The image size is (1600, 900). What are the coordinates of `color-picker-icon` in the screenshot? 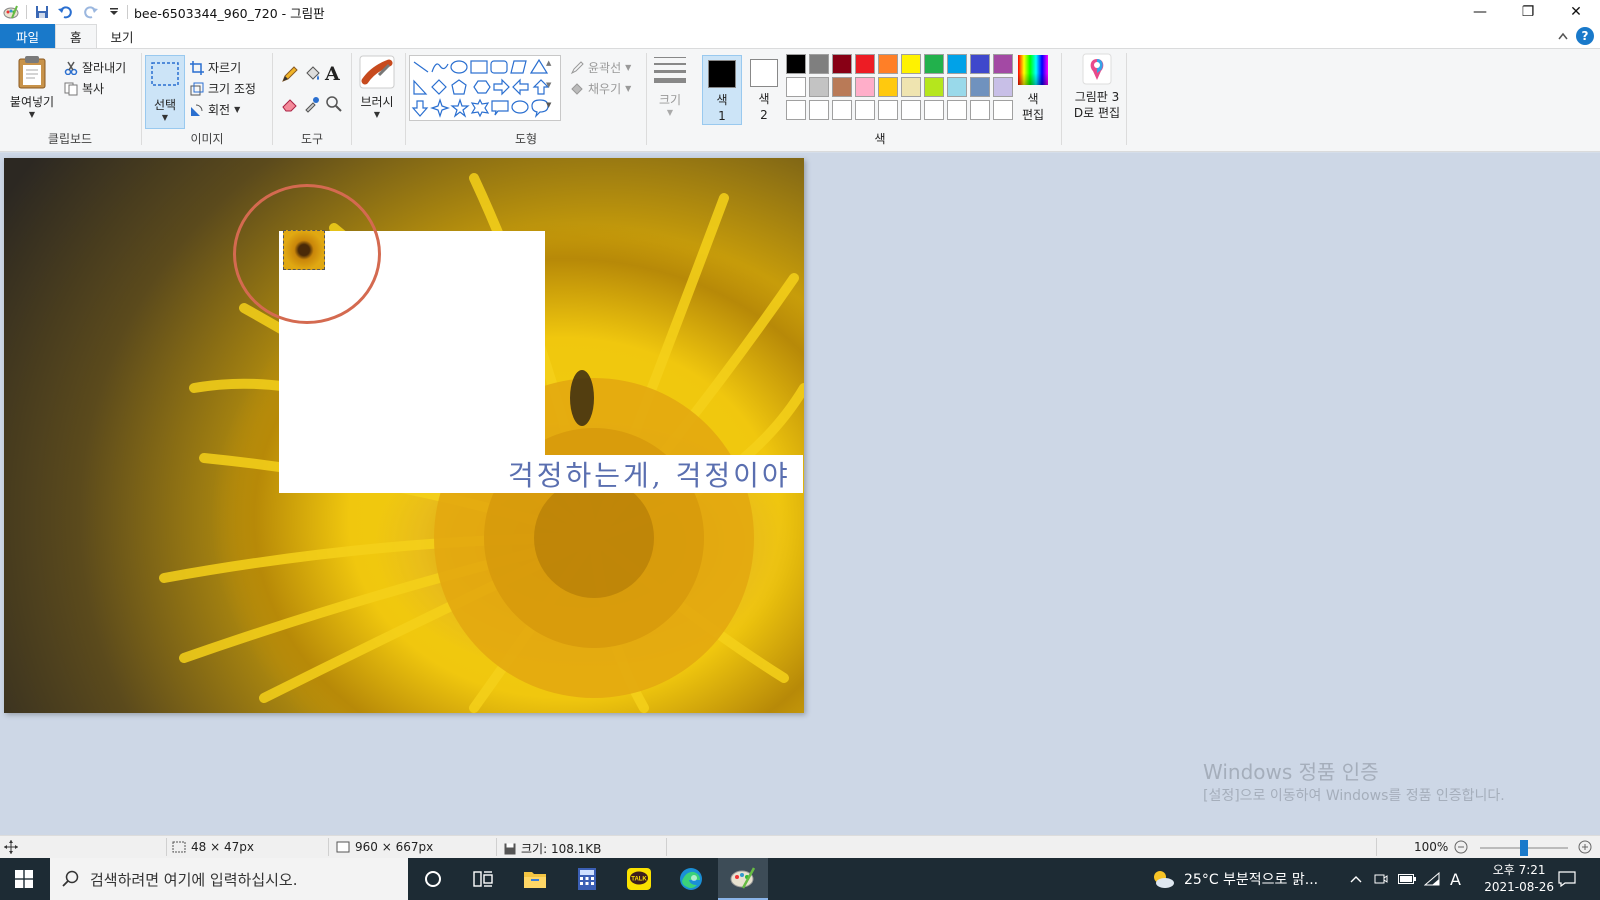 It's located at (312, 105).